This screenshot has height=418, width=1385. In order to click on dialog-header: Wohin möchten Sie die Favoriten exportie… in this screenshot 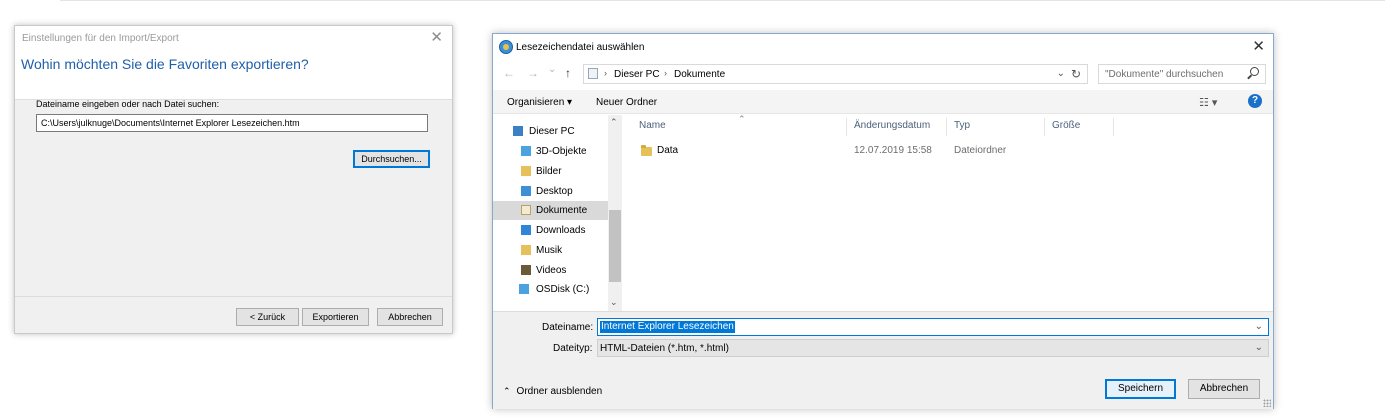, I will do `click(233, 76)`.